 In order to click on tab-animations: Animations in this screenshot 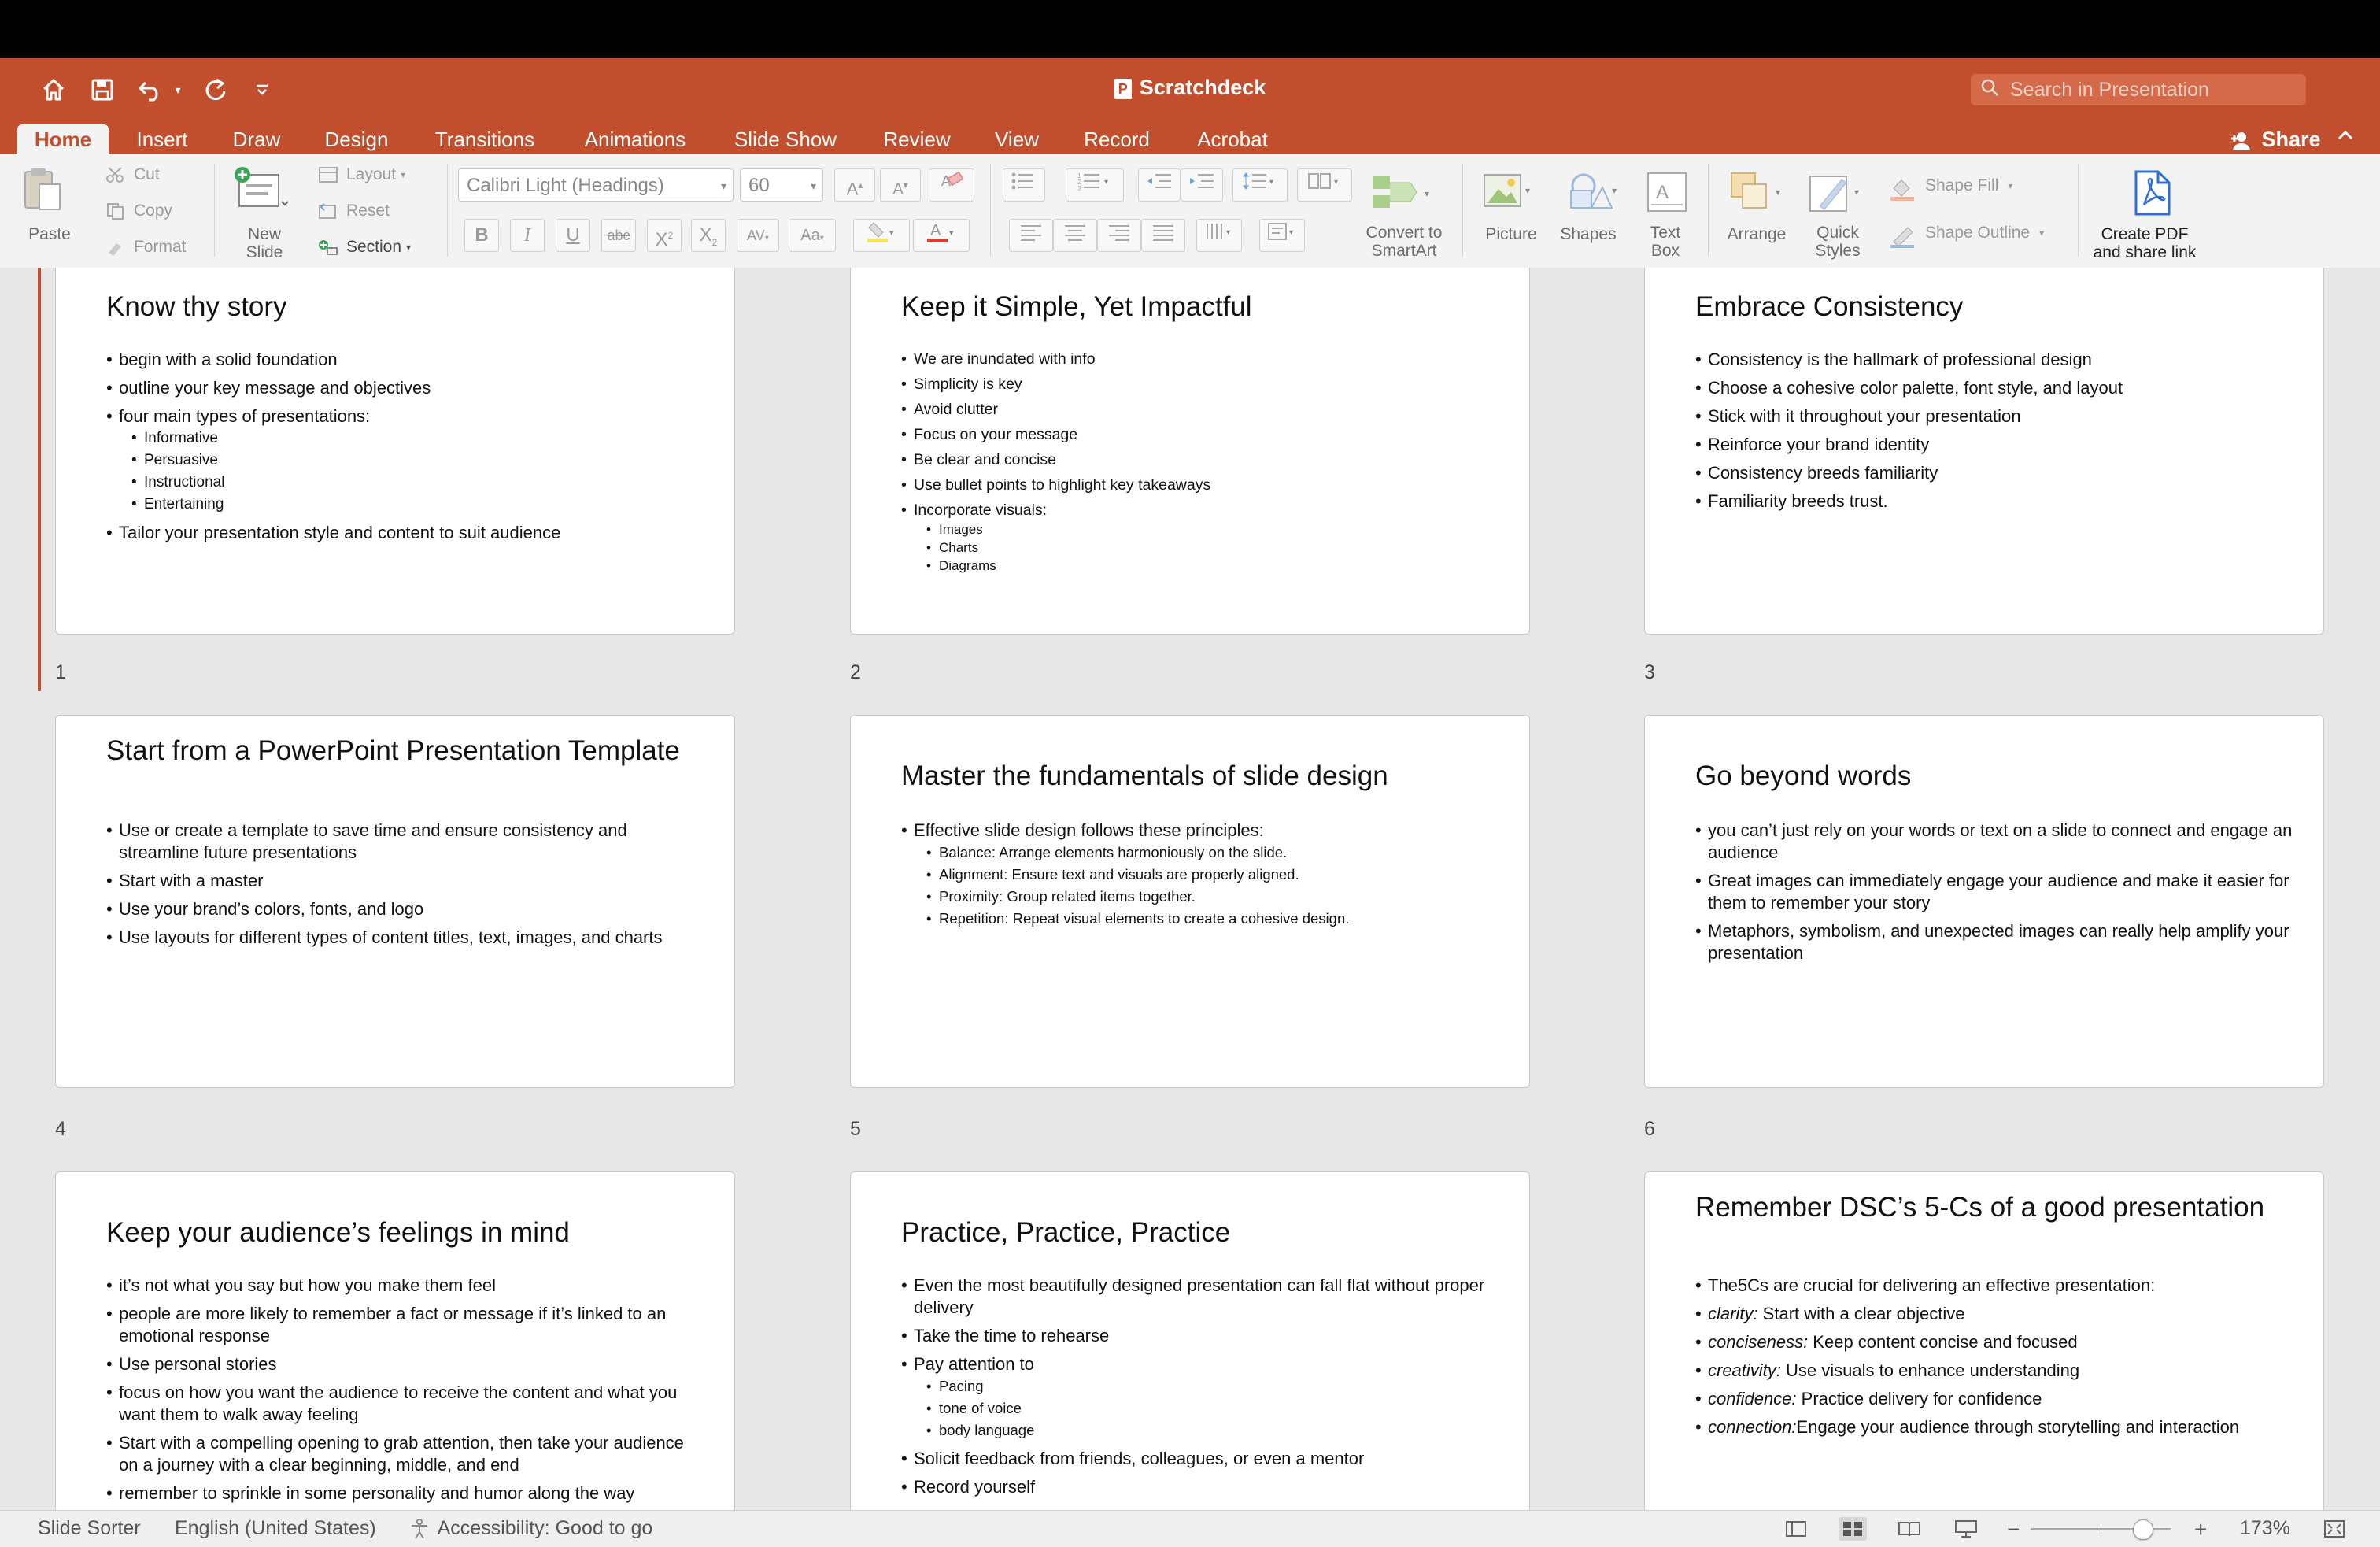, I will do `click(635, 139)`.